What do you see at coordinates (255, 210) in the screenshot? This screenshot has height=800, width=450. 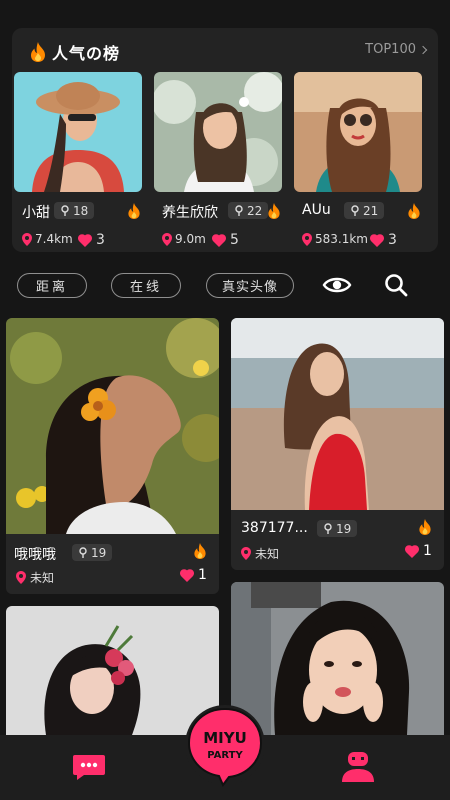 I see `level-value: 22` at bounding box center [255, 210].